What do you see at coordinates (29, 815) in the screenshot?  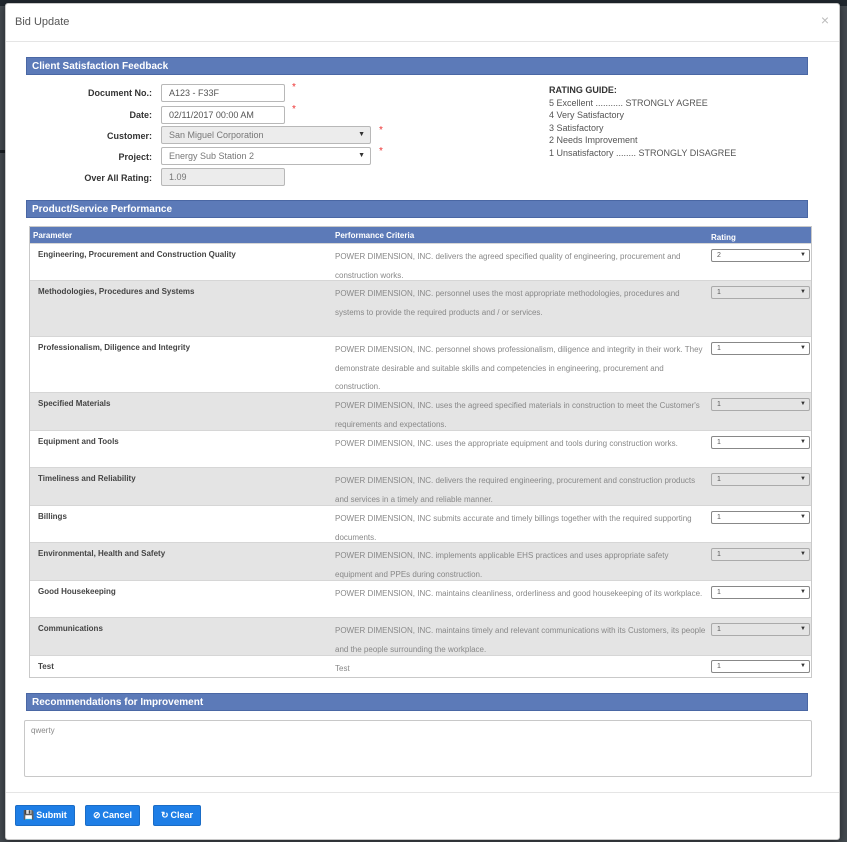 I see `save-icon: 💾` at bounding box center [29, 815].